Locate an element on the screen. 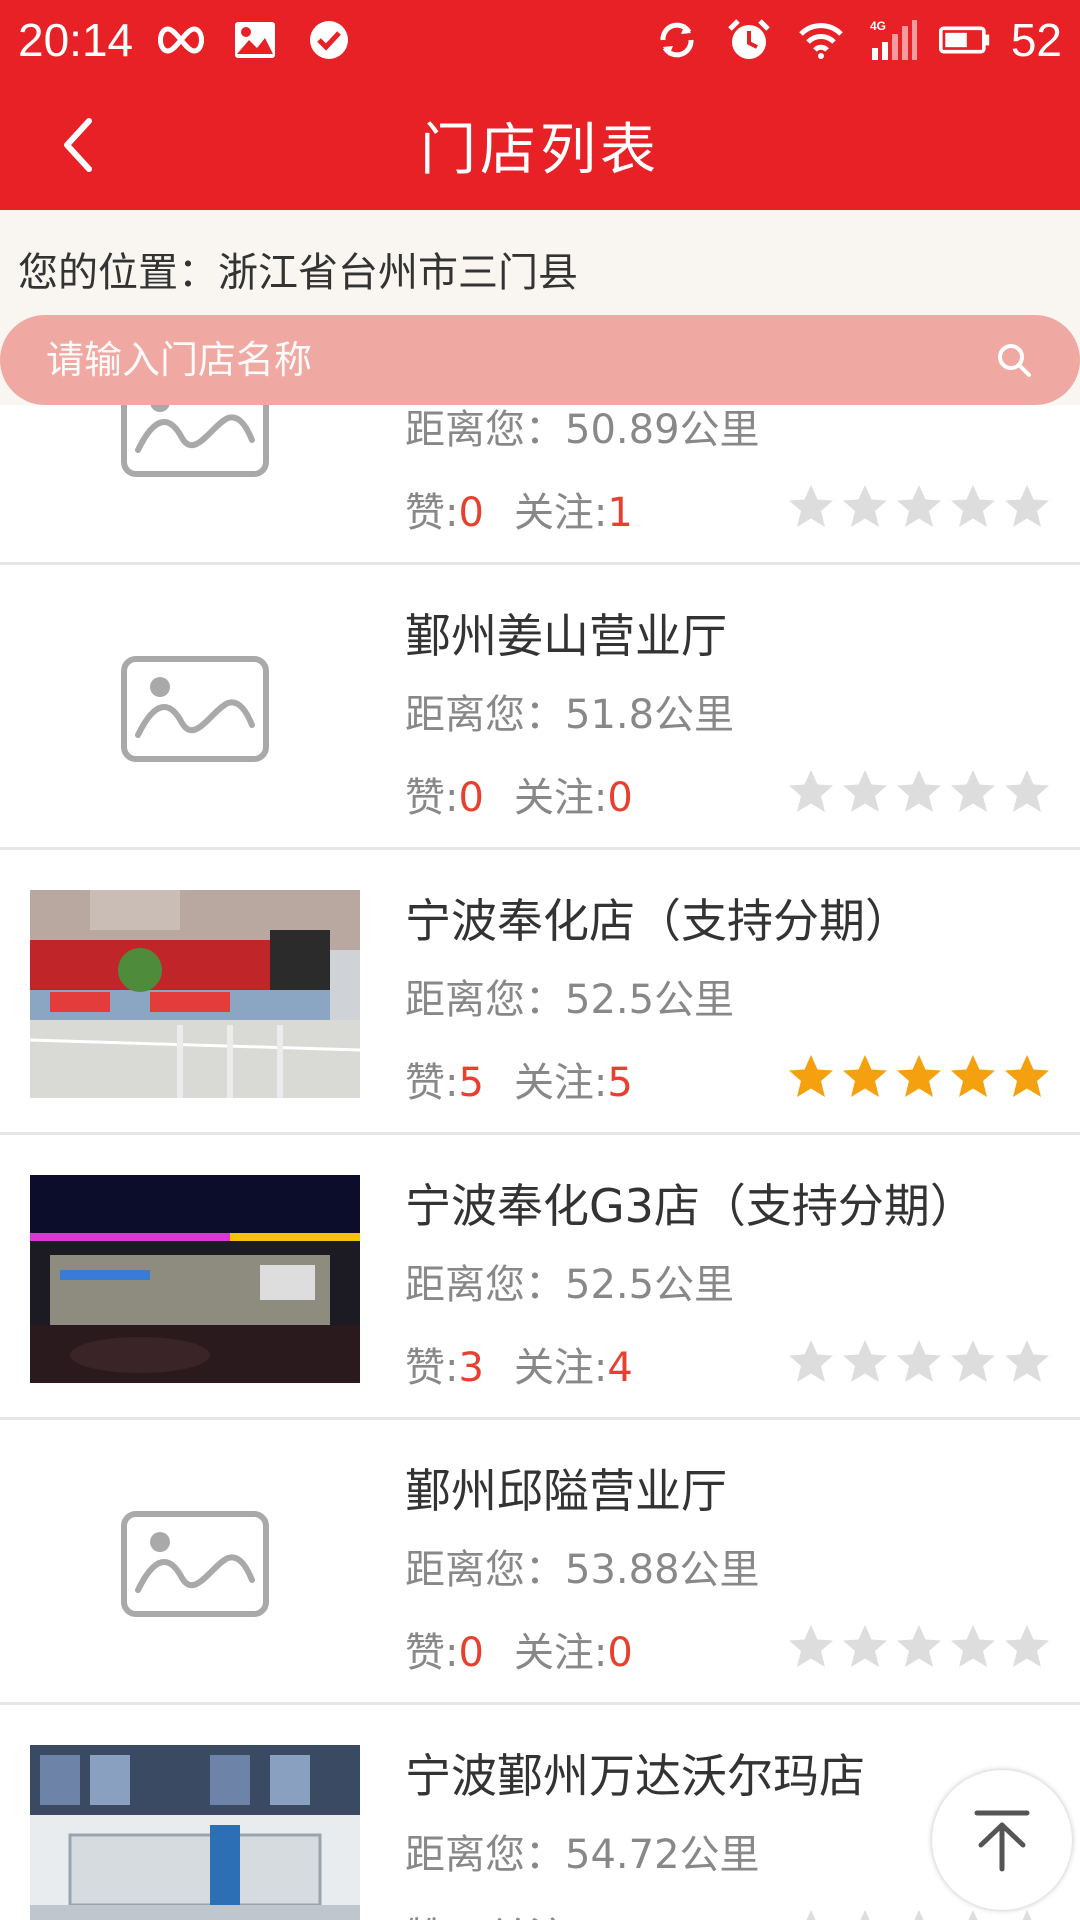 This screenshot has height=1920, width=1080. store-item: 鄞州东城服营业厅距离您：50.89公里赞:0关注:1 is located at coordinates (540, 485).